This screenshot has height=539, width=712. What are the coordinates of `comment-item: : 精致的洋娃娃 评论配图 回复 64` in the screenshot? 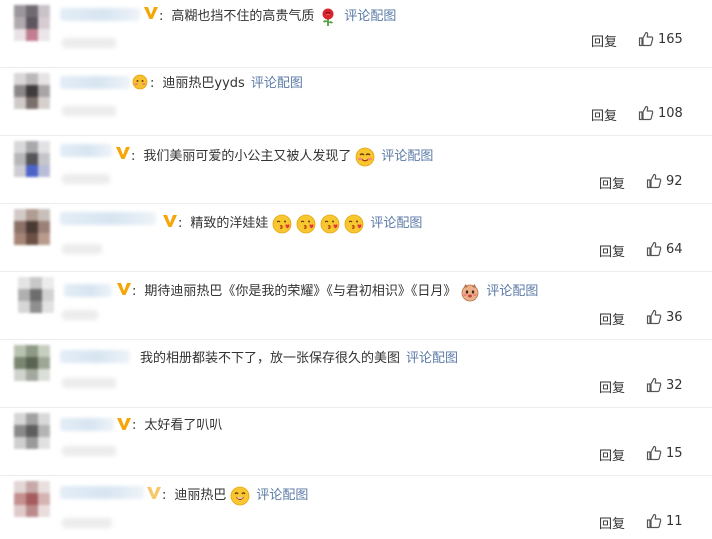 It's located at (356, 238).